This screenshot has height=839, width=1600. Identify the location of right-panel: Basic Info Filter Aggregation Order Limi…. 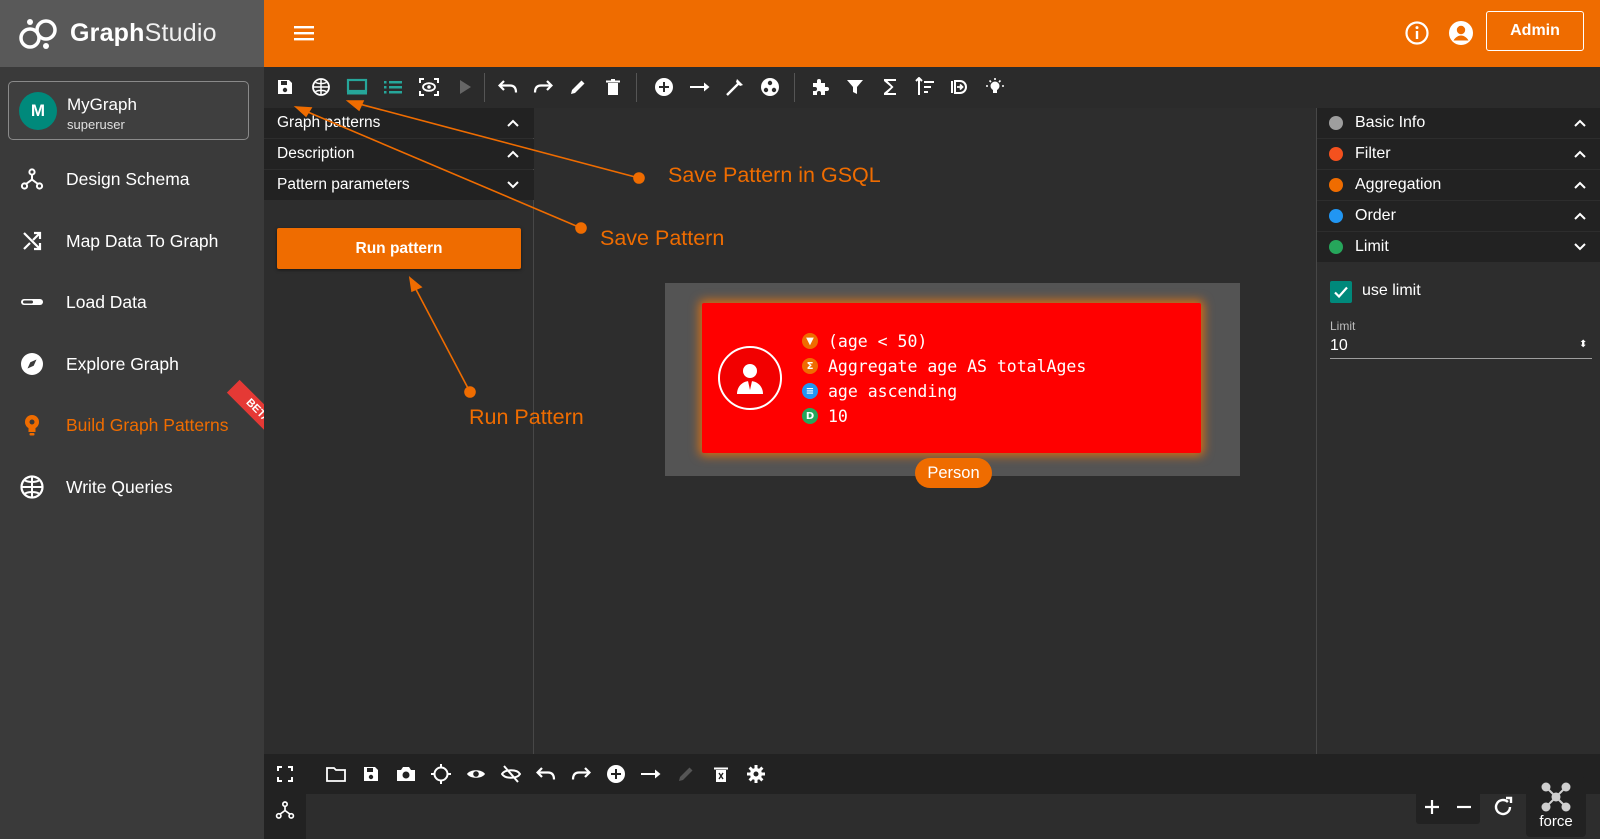
(1458, 431).